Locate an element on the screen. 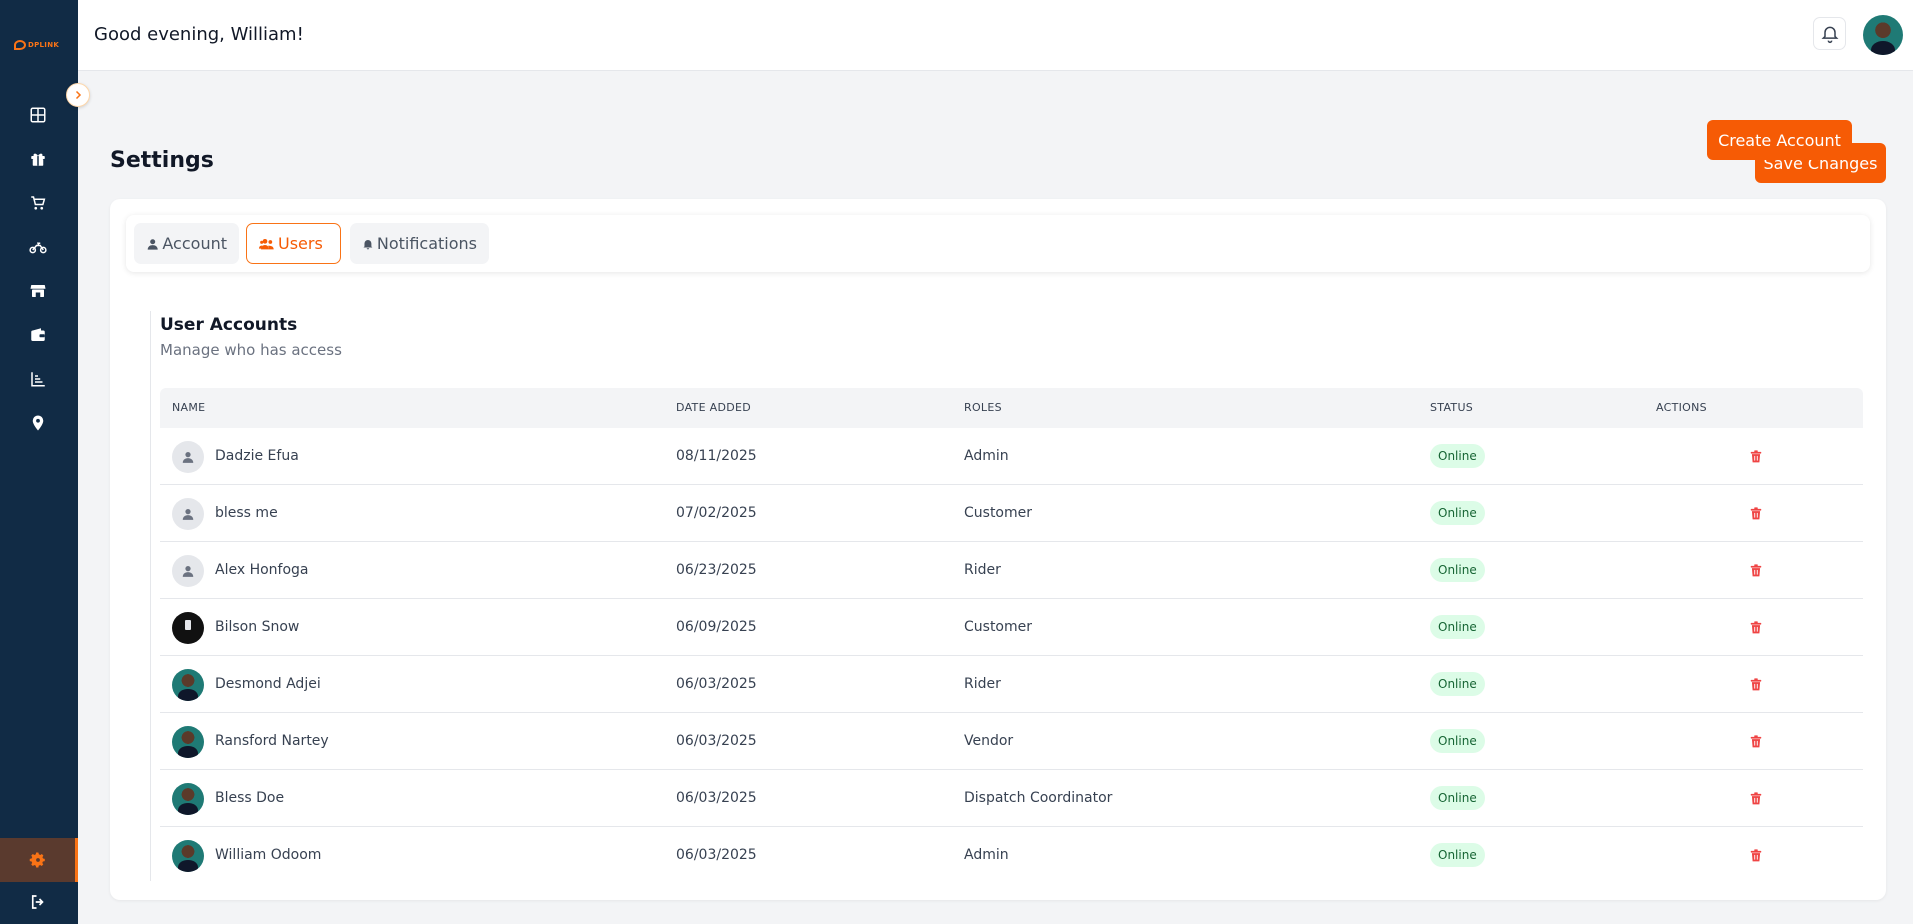 The width and height of the screenshot is (1913, 924). tab-users: Users is located at coordinates (293, 243).